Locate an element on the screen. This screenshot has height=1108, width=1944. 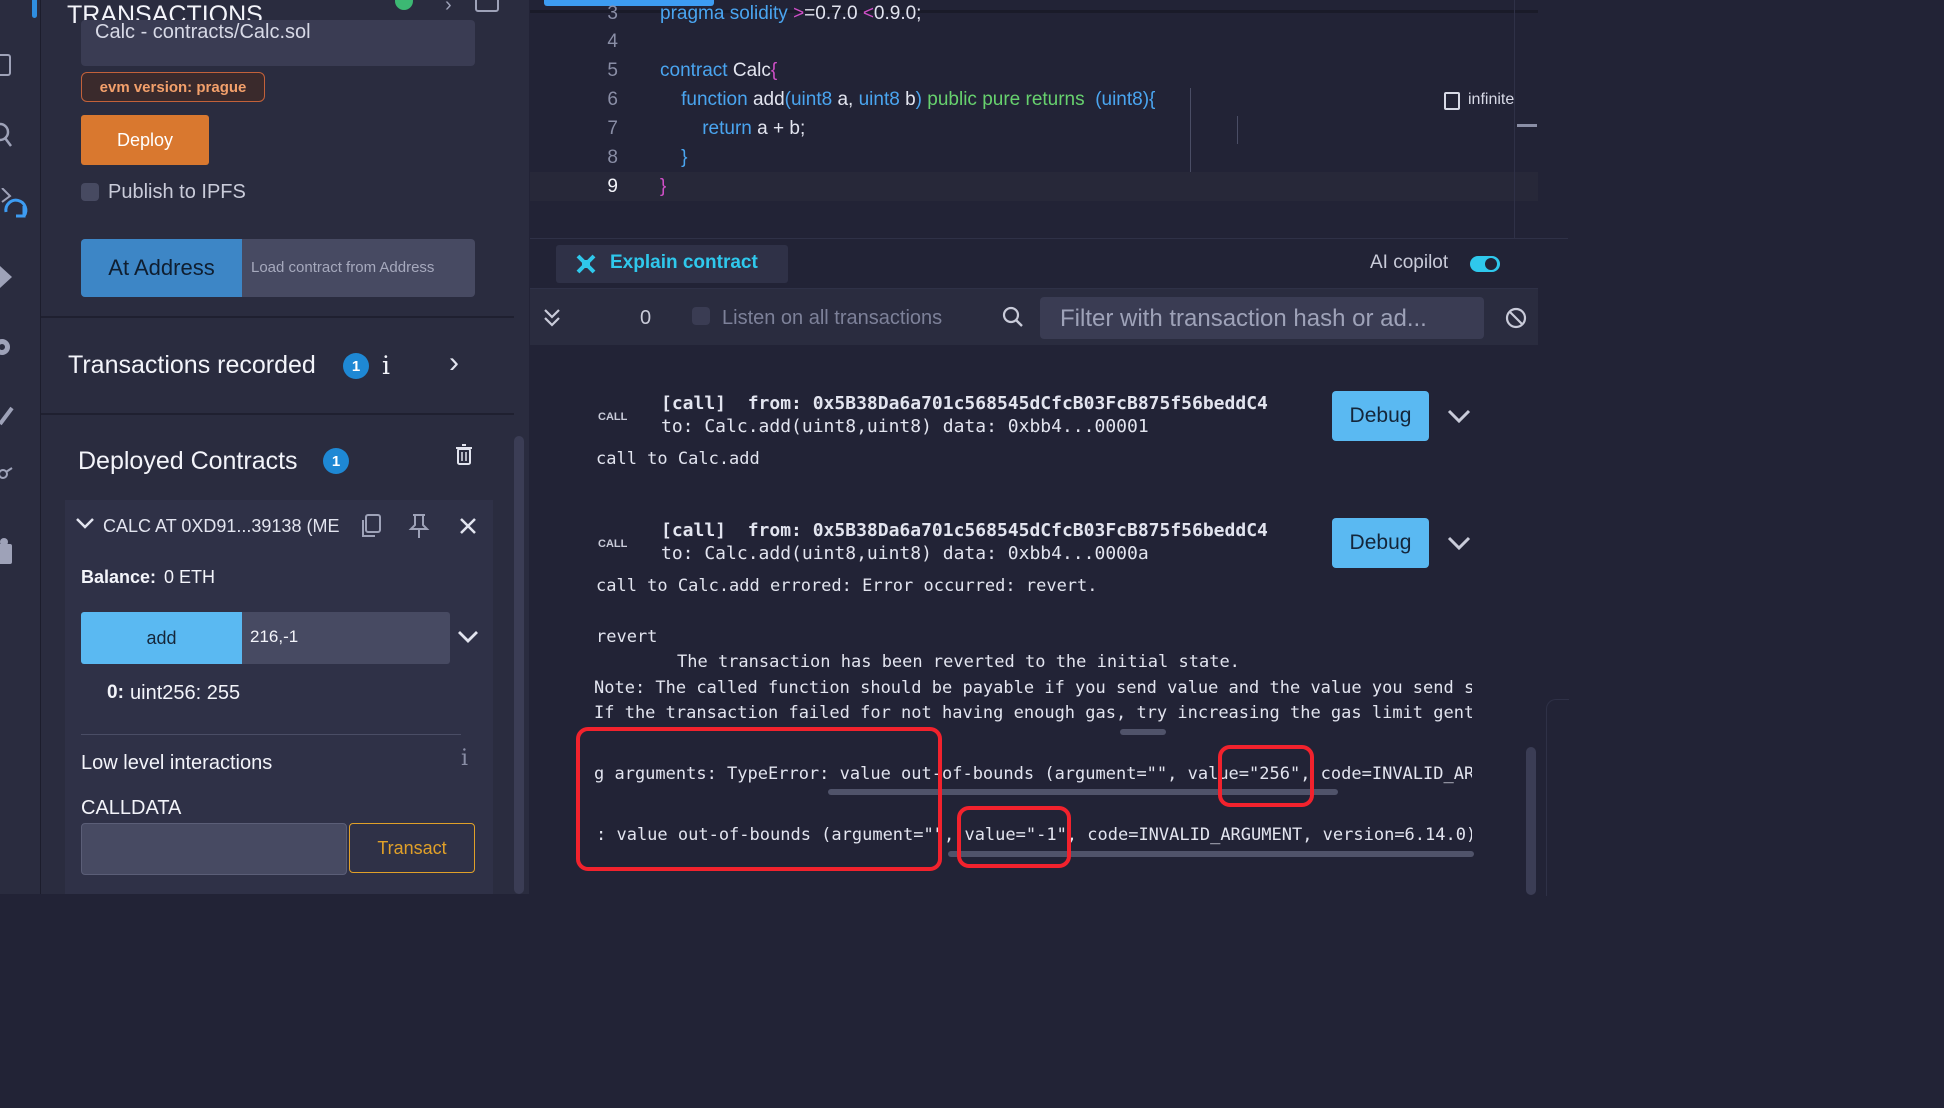
code-line: 8 } is located at coordinates (1034, 157).